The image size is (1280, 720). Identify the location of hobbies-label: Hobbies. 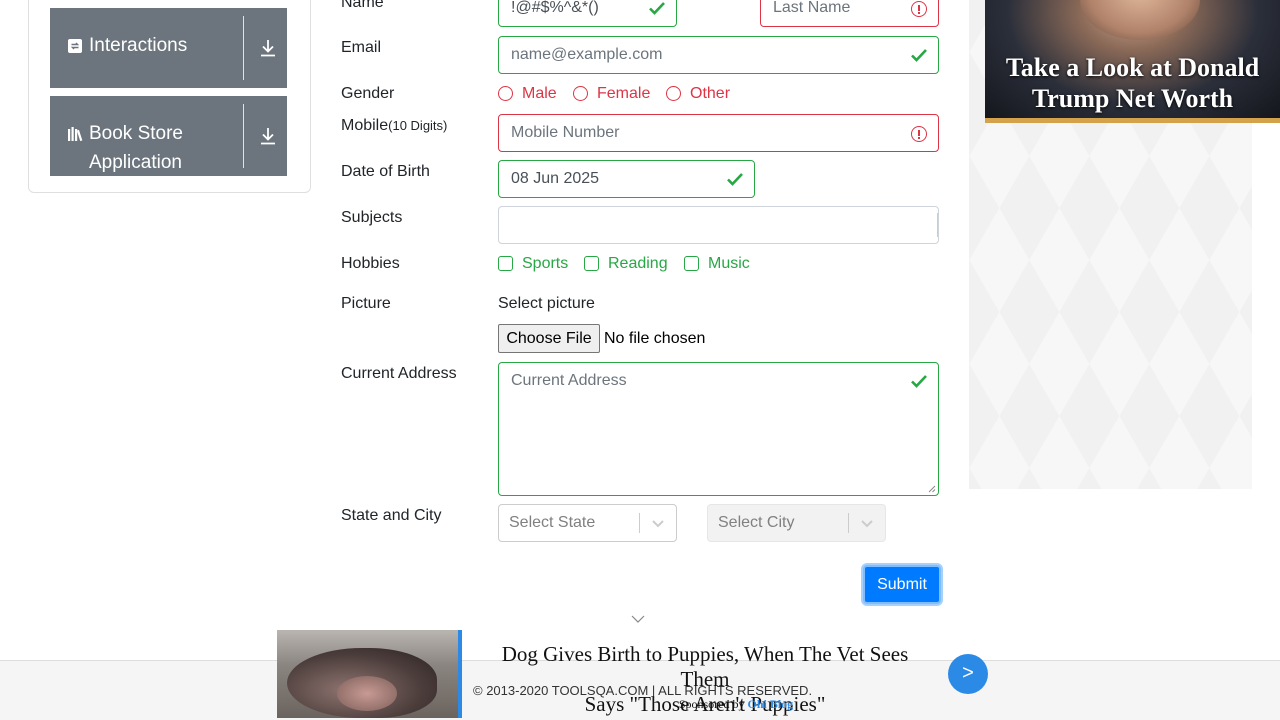
(370, 263).